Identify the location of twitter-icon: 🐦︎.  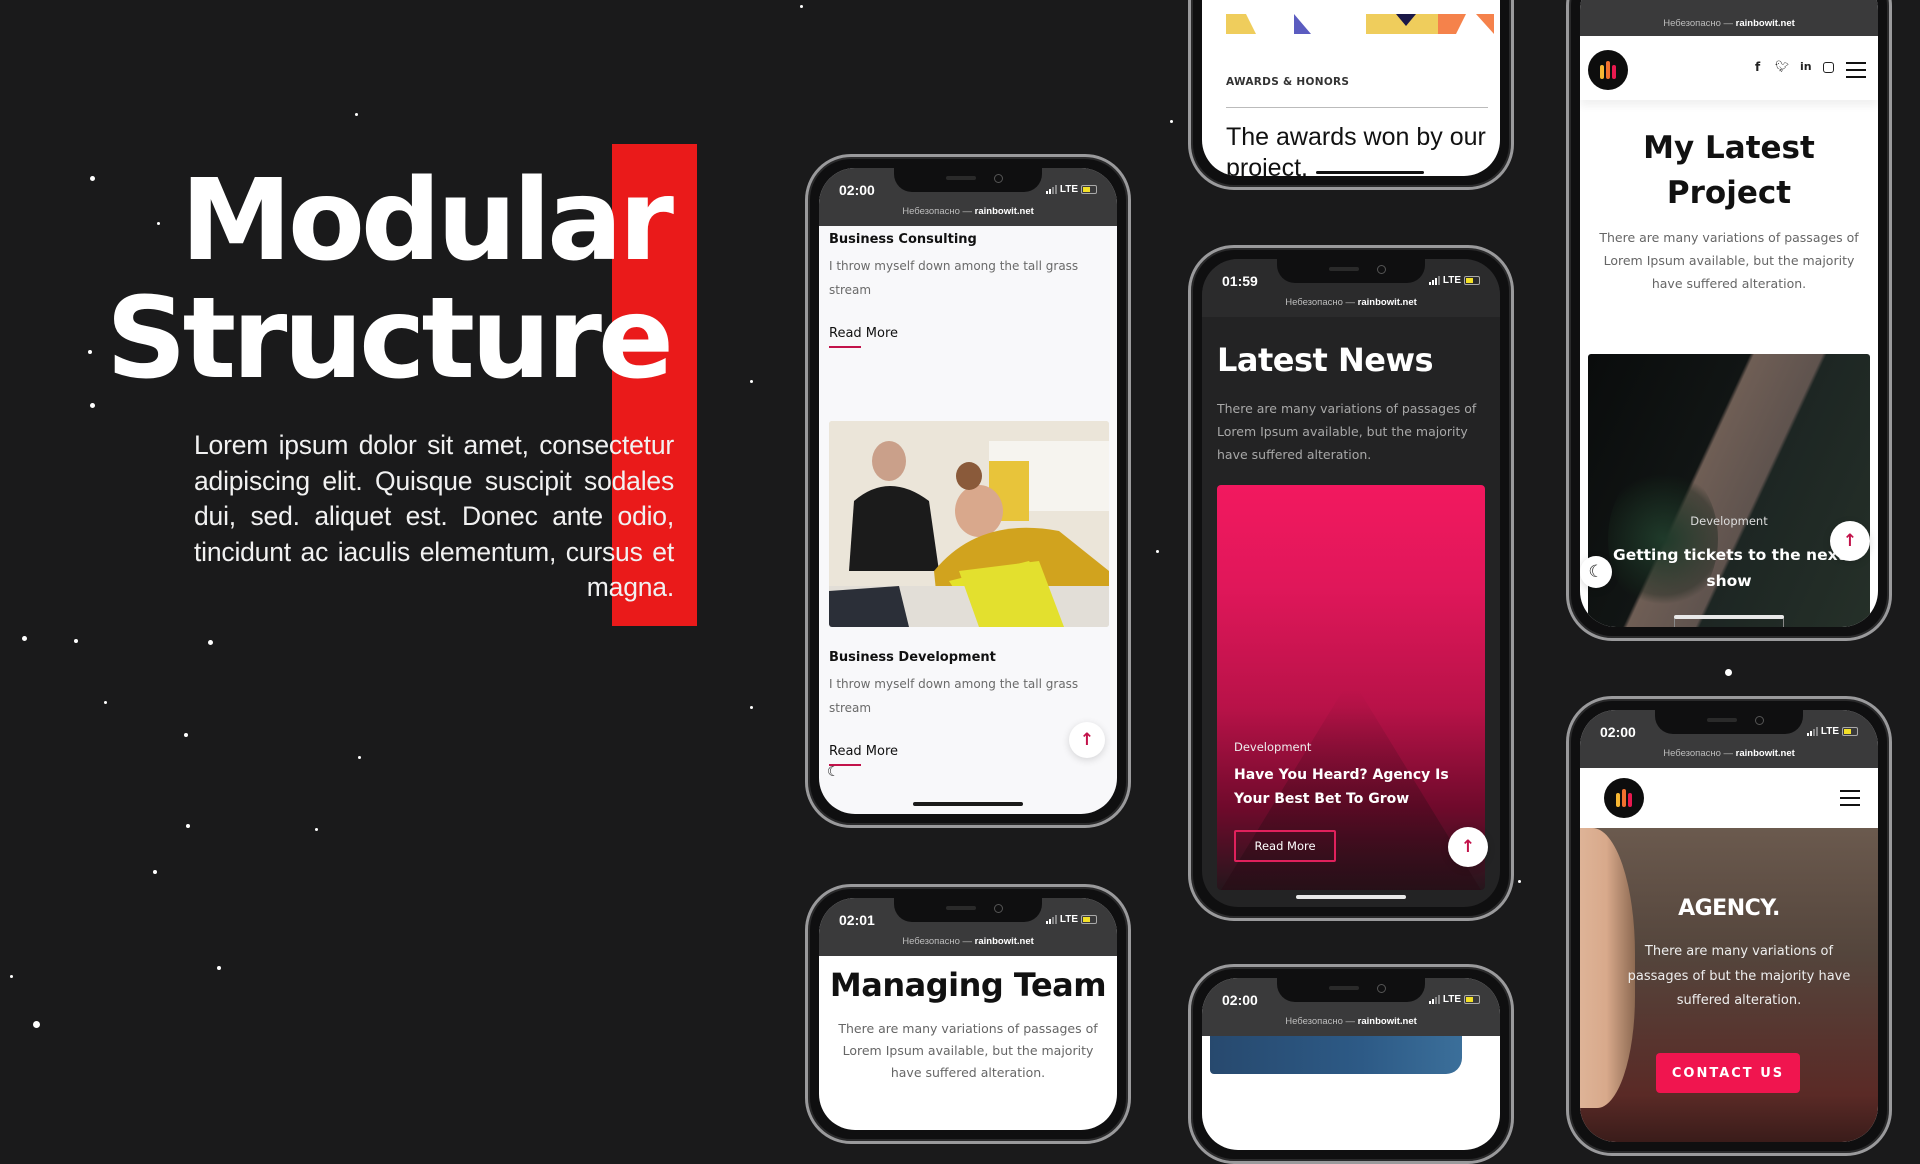
(1782, 66).